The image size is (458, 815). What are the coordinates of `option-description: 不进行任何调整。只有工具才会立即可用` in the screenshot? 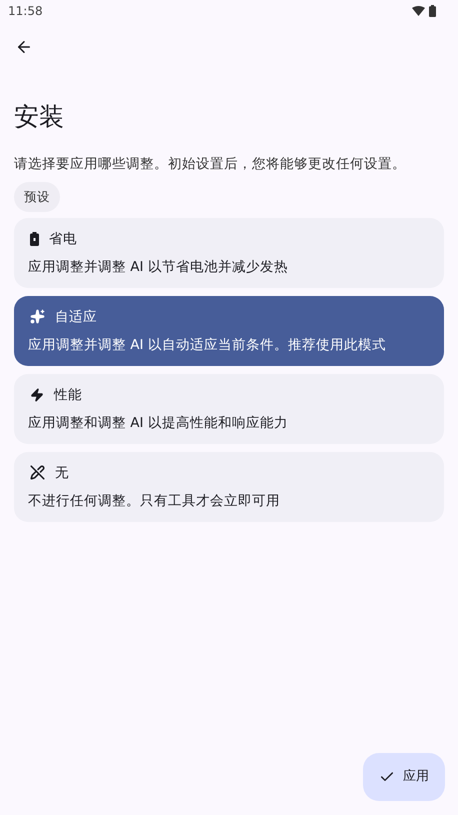 It's located at (154, 501).